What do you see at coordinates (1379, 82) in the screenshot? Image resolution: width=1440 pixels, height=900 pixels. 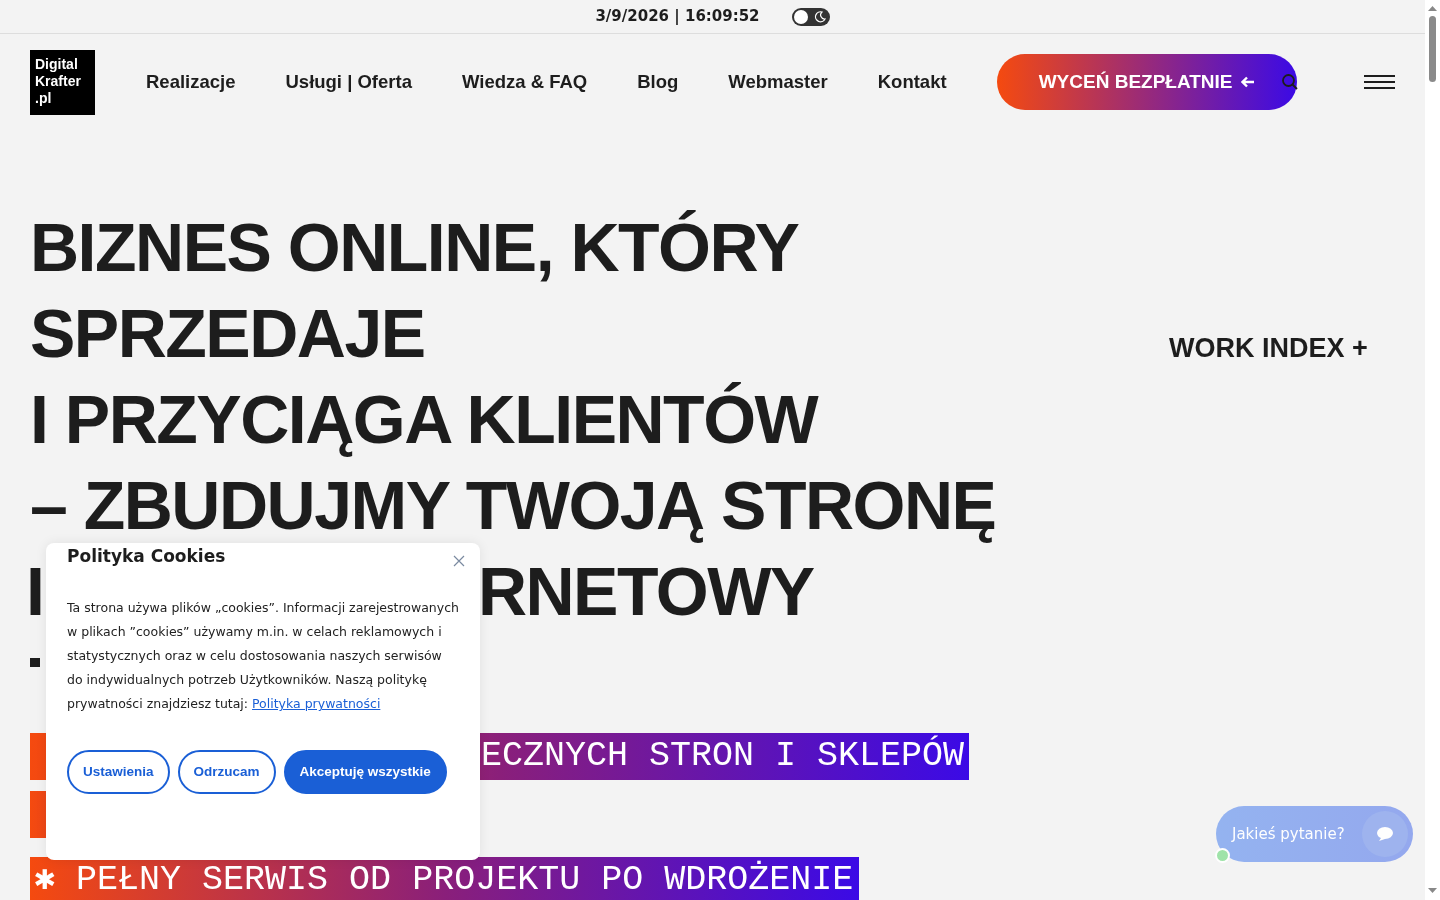 I see `menu-icon` at bounding box center [1379, 82].